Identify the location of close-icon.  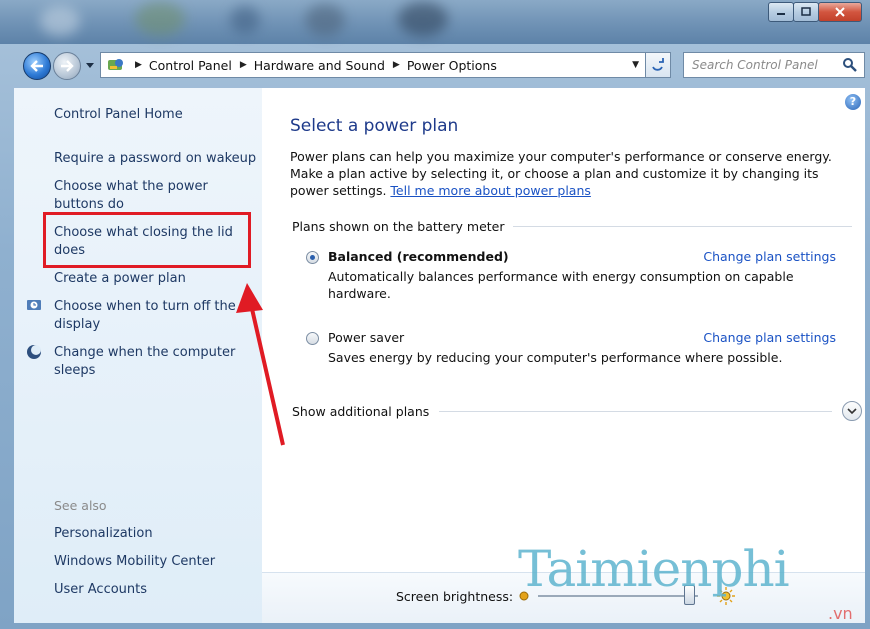
(840, 12).